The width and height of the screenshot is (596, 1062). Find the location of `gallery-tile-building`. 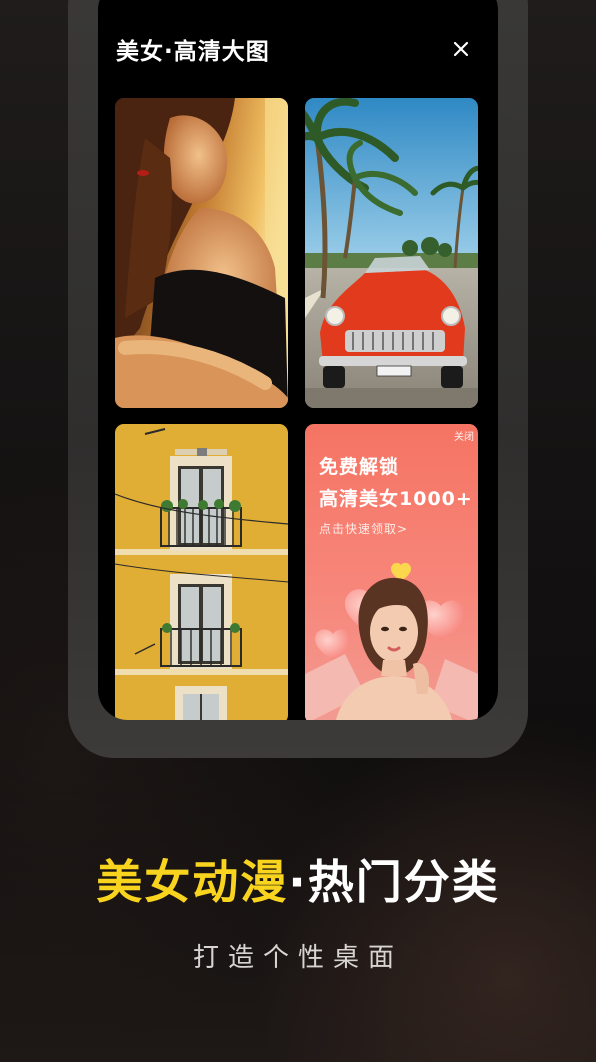

gallery-tile-building is located at coordinates (201, 572).